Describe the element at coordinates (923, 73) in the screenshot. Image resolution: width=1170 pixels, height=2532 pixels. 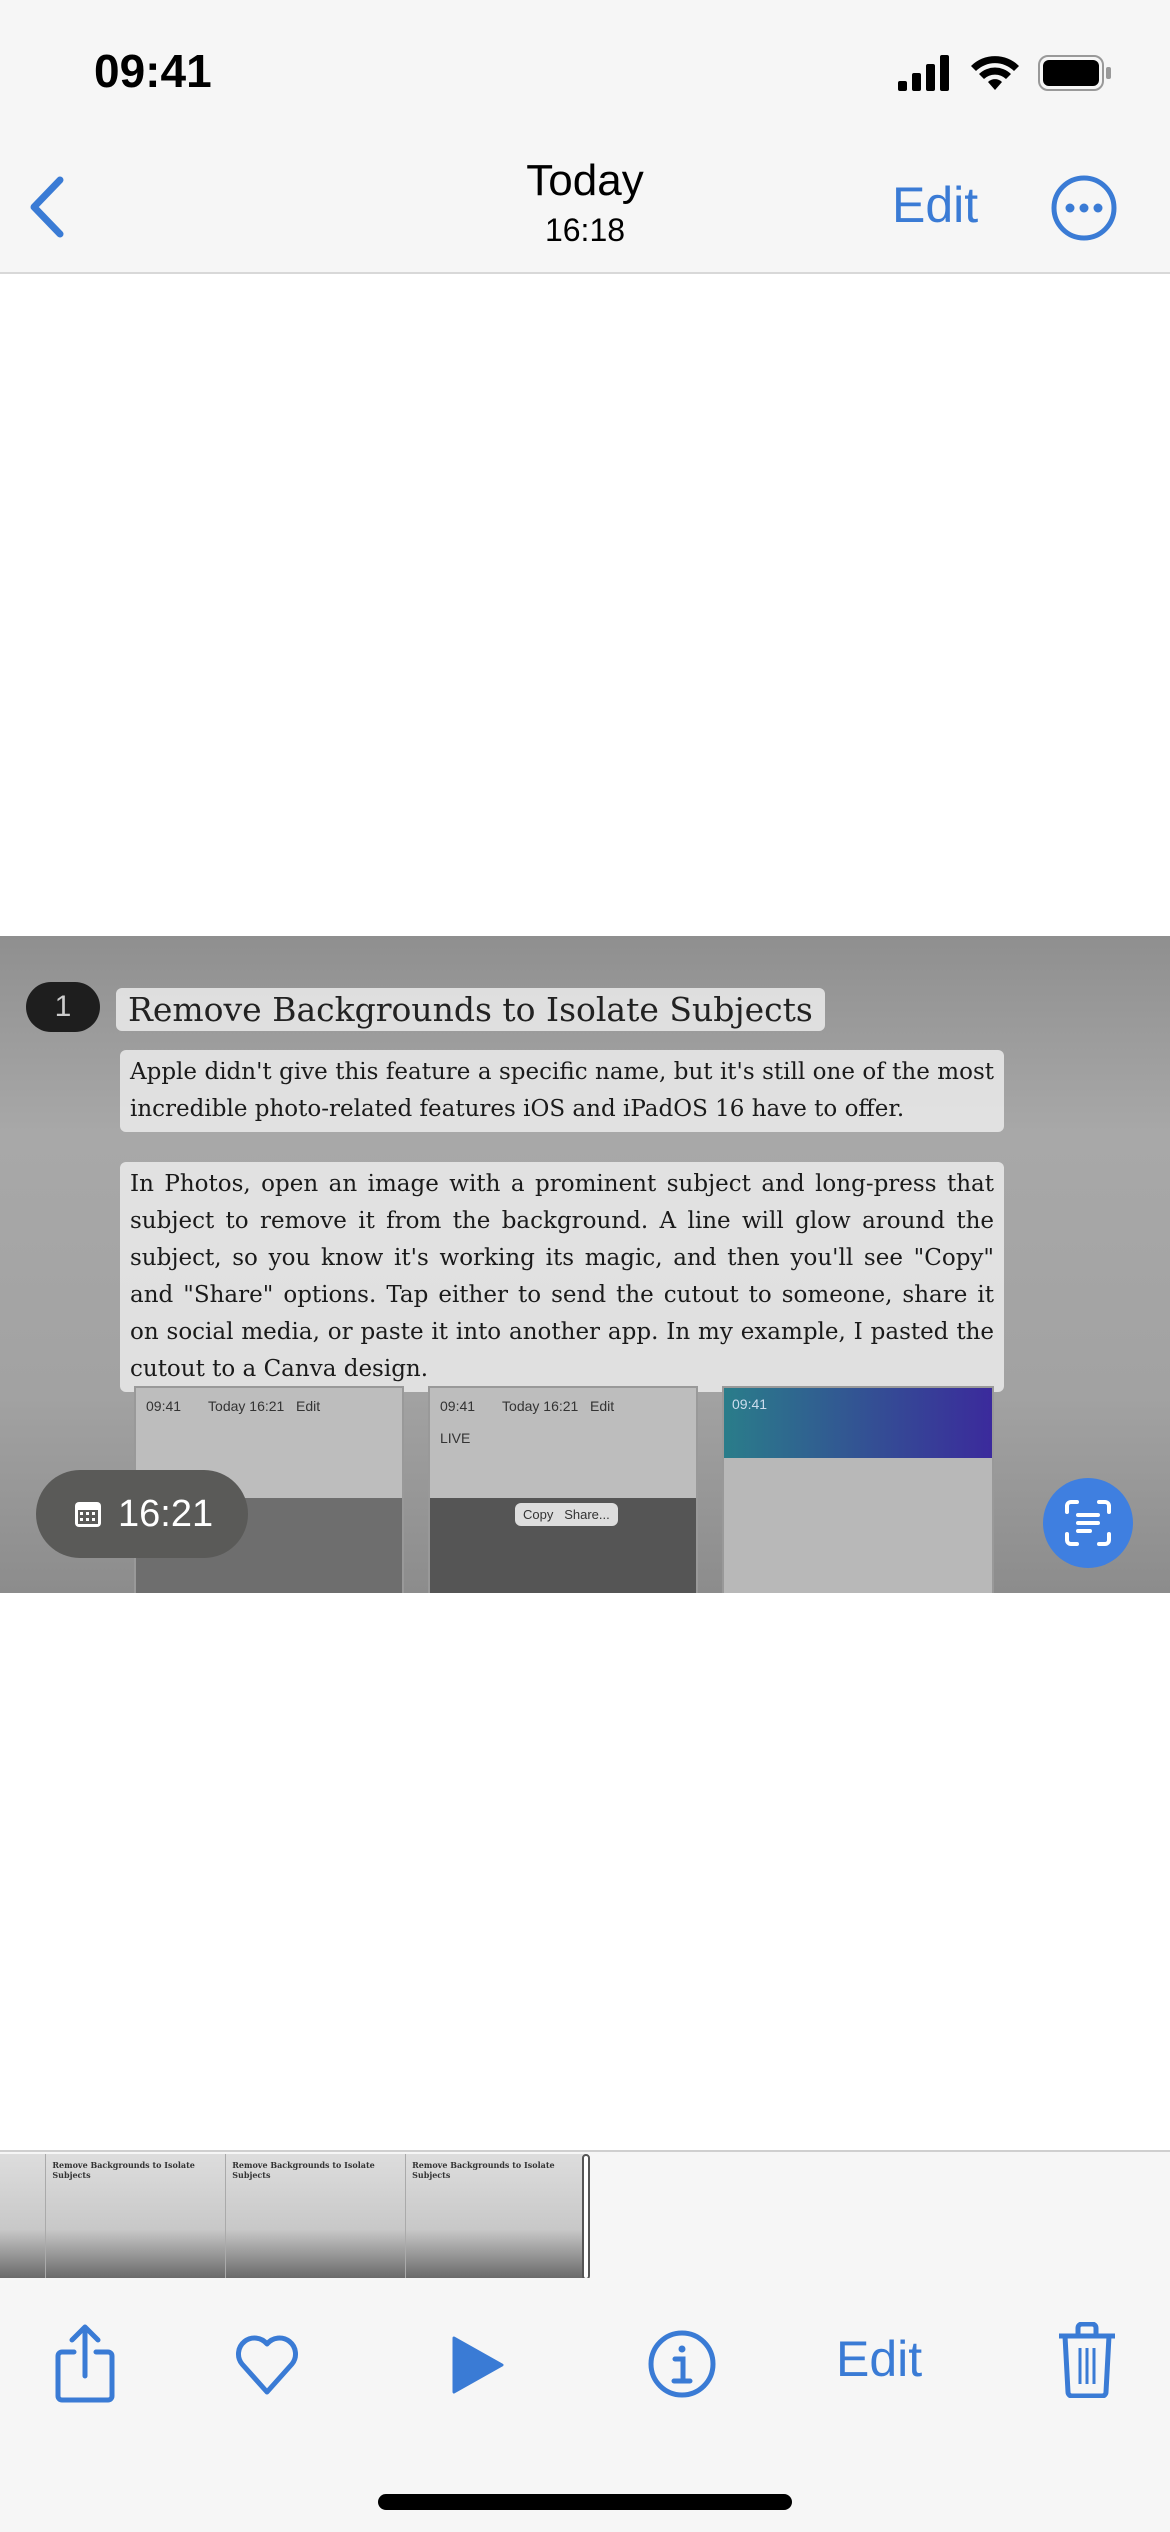
I see `signal-icon` at that location.